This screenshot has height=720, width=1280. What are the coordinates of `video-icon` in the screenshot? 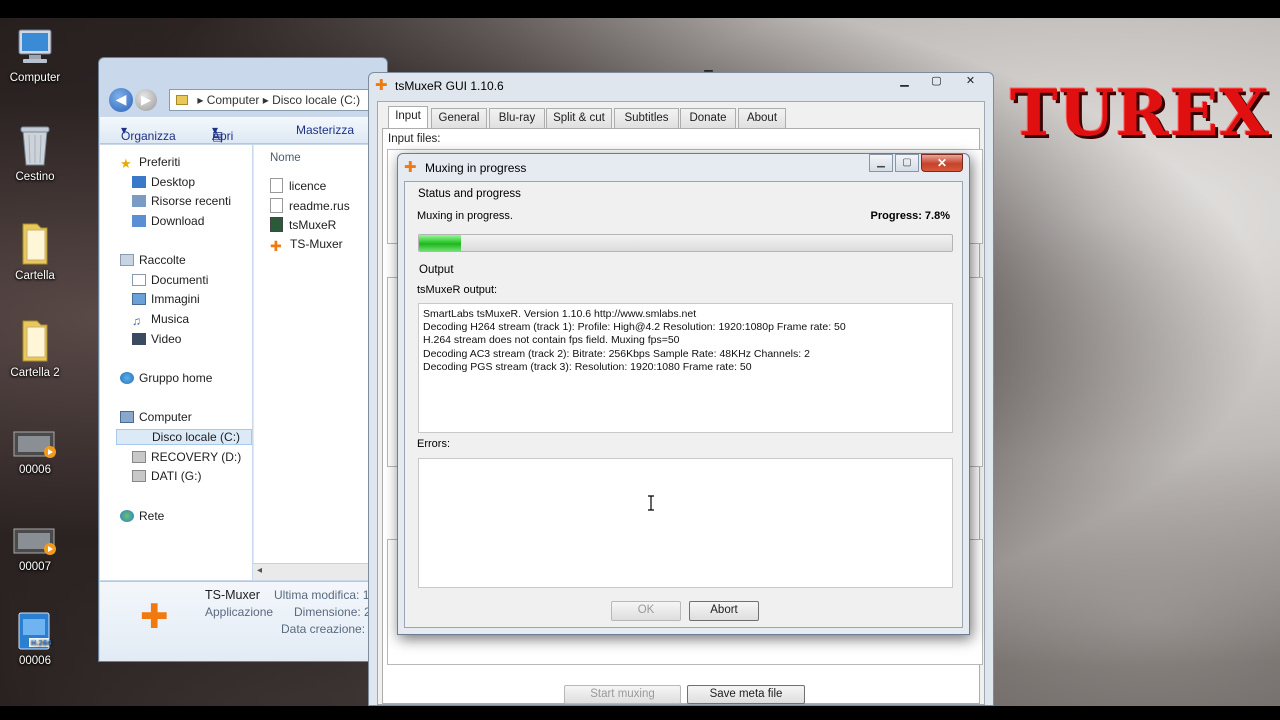 It's located at (139, 339).